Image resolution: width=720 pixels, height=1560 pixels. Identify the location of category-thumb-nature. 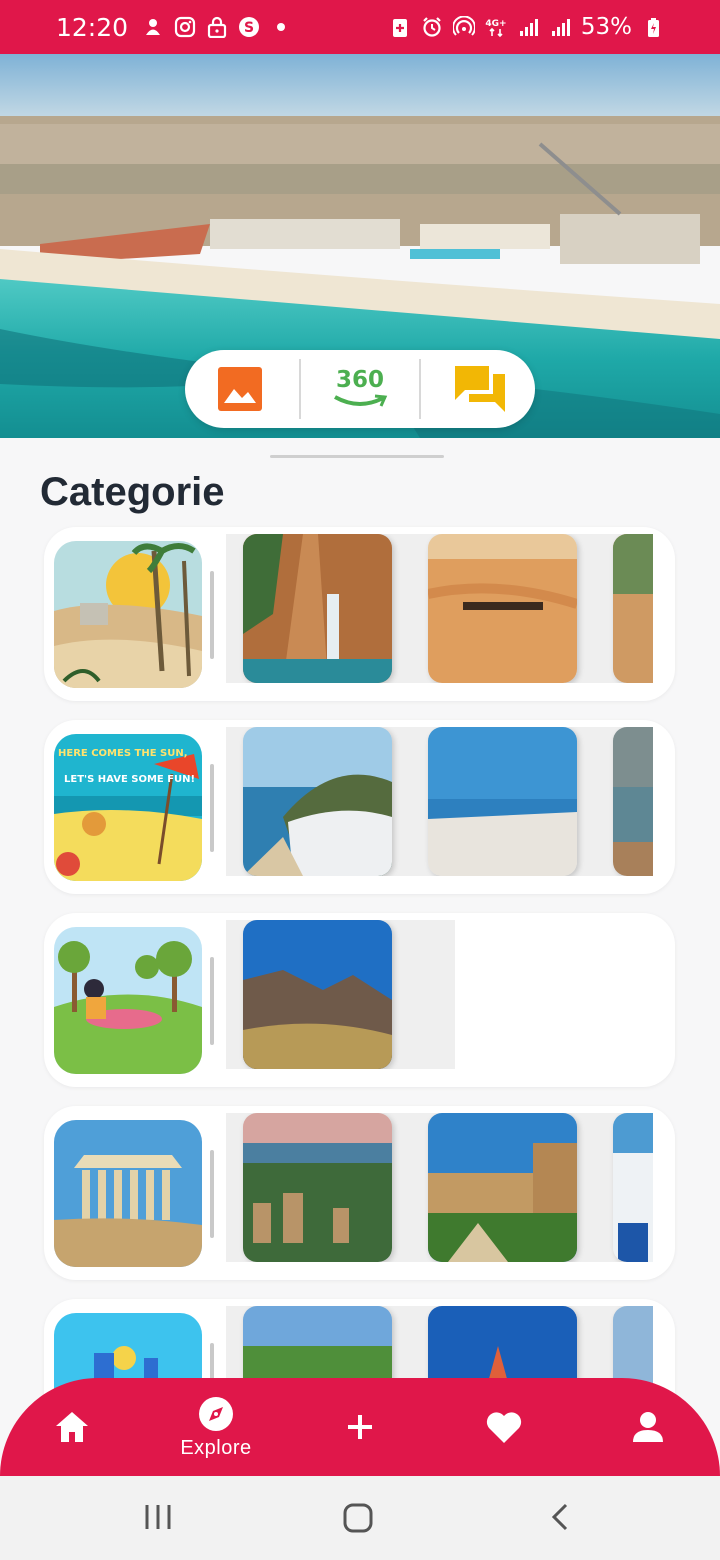
(128, 1000).